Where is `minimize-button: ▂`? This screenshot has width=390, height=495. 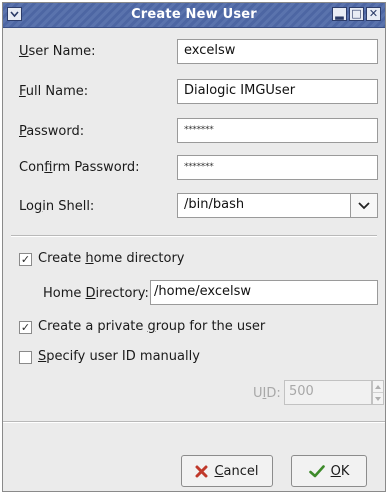 minimize-button: ▂ is located at coordinates (339, 14).